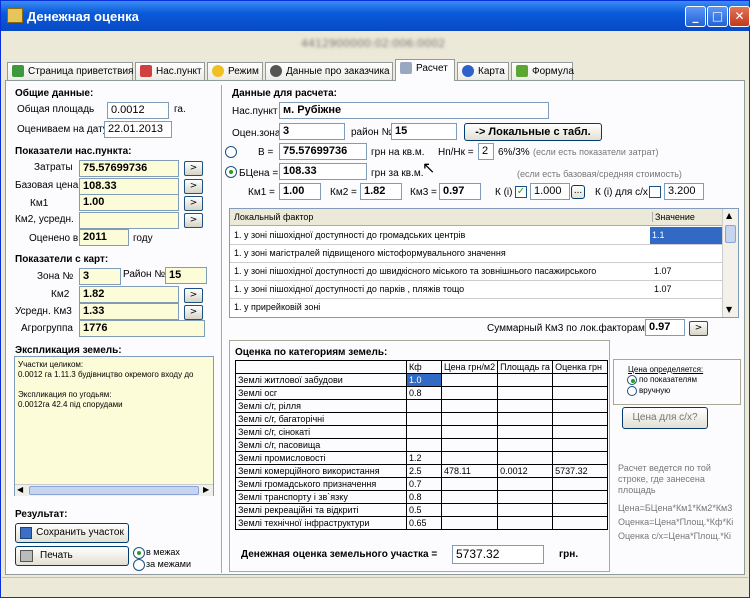 Image resolution: width=750 pixels, height=598 pixels. Describe the element at coordinates (424, 131) in the screenshot. I see `district-field-right: 15` at that location.